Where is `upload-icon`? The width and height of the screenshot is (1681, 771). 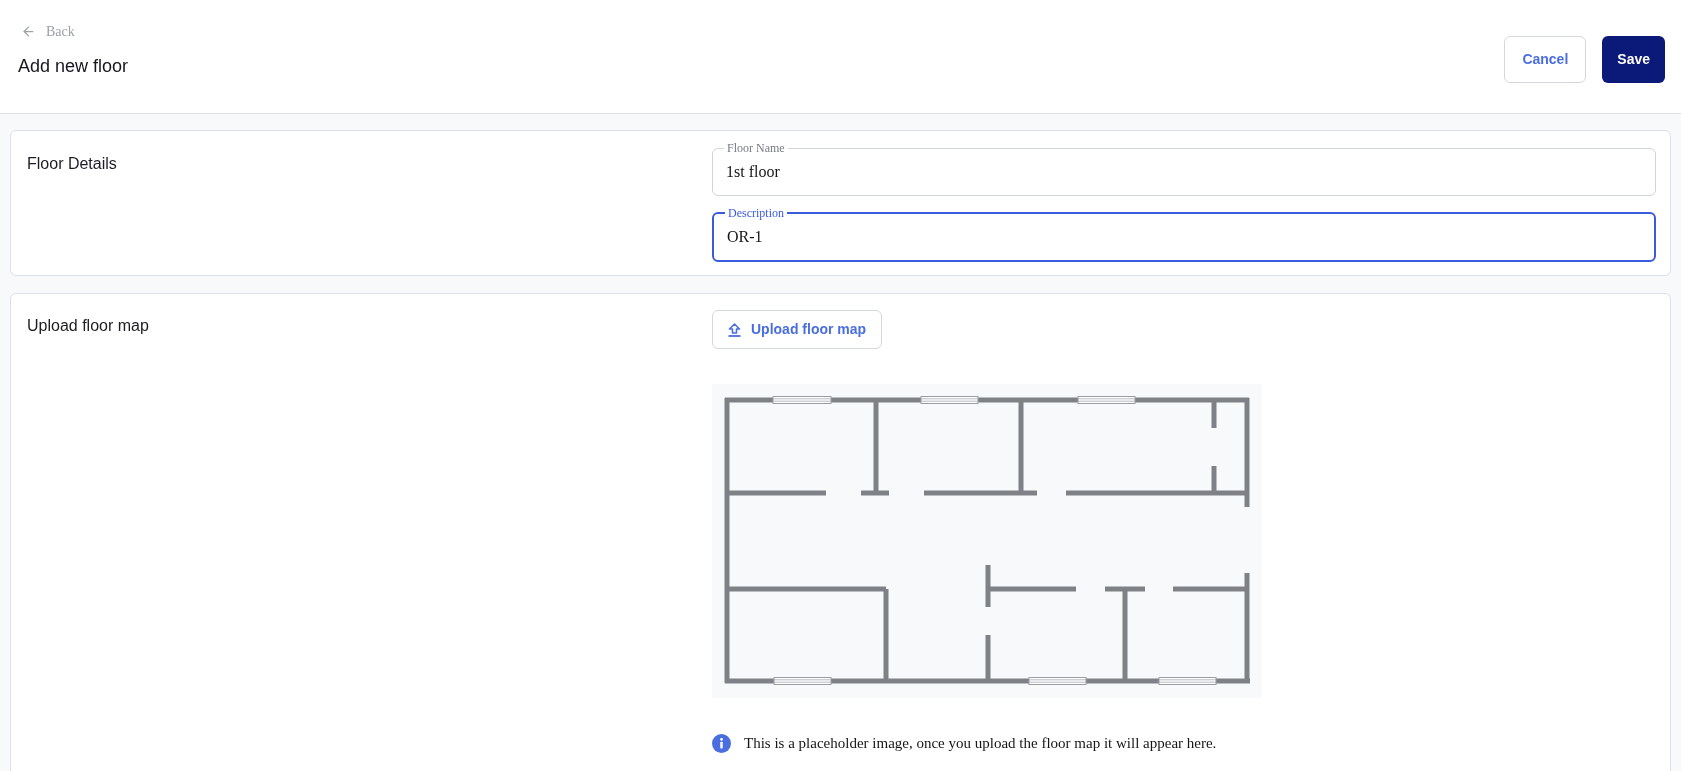 upload-icon is located at coordinates (734, 329).